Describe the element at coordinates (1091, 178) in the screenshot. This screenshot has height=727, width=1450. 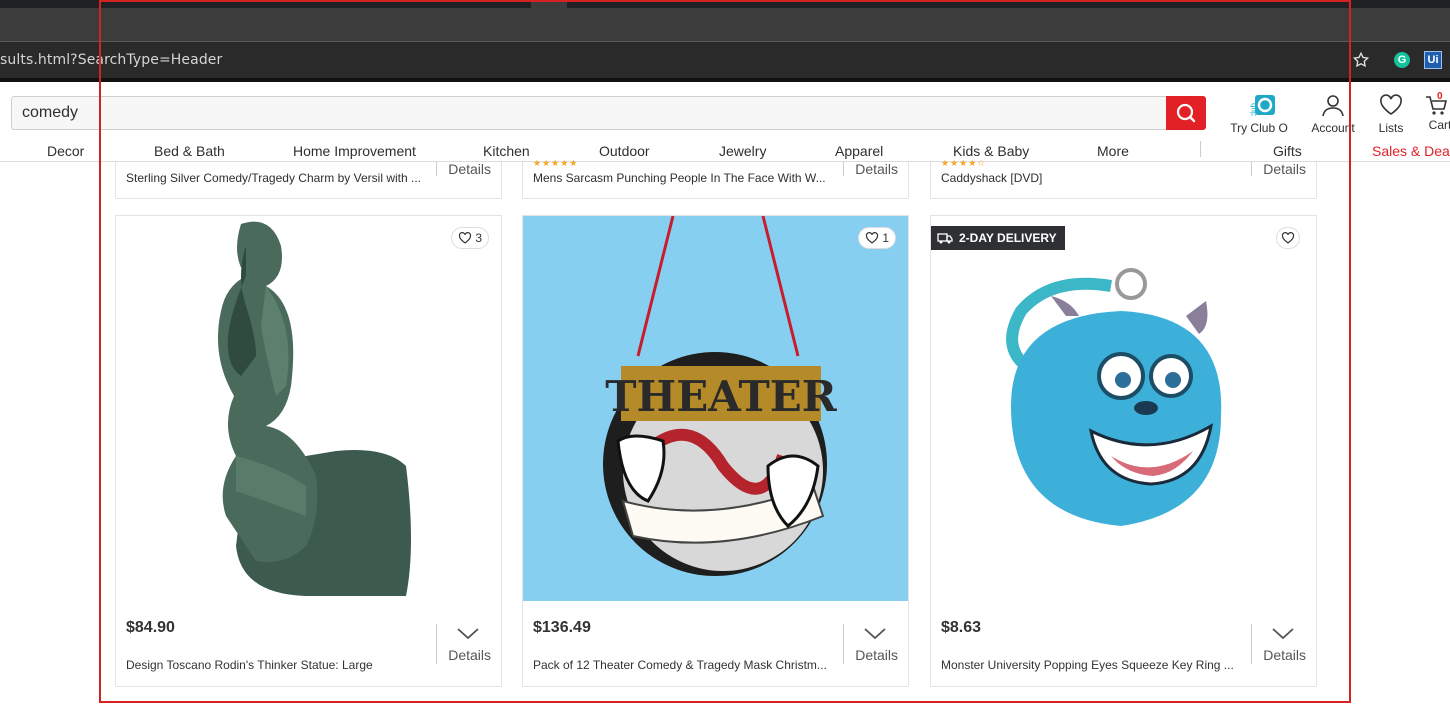
I see `product-title: Caddyshack [DVD]` at that location.